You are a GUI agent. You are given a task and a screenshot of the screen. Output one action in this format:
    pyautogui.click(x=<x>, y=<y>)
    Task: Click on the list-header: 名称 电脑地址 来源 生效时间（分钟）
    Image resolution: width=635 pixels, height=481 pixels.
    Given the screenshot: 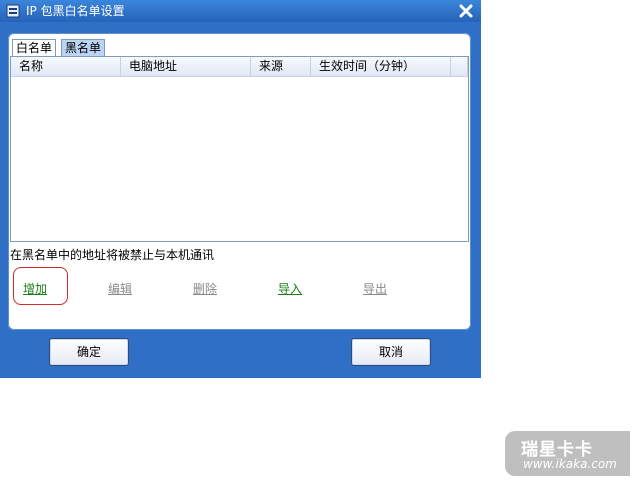 What is the action you would take?
    pyautogui.click(x=239, y=67)
    